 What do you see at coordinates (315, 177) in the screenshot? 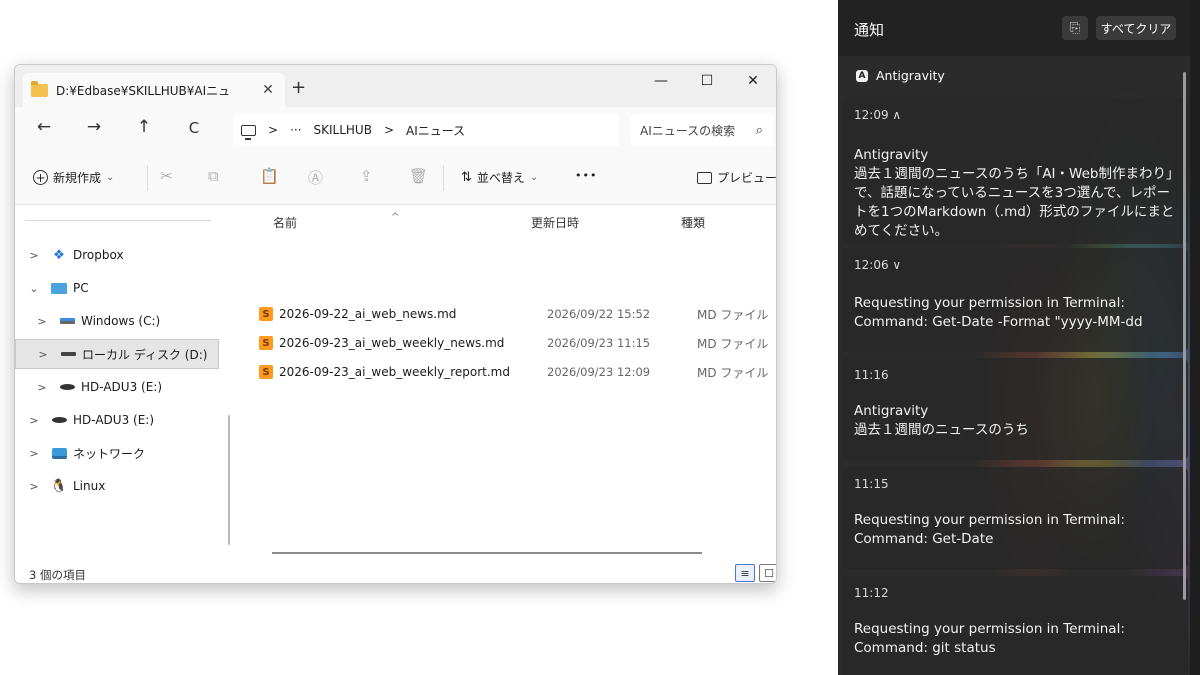
I see `rename-icon: Ⓐ` at bounding box center [315, 177].